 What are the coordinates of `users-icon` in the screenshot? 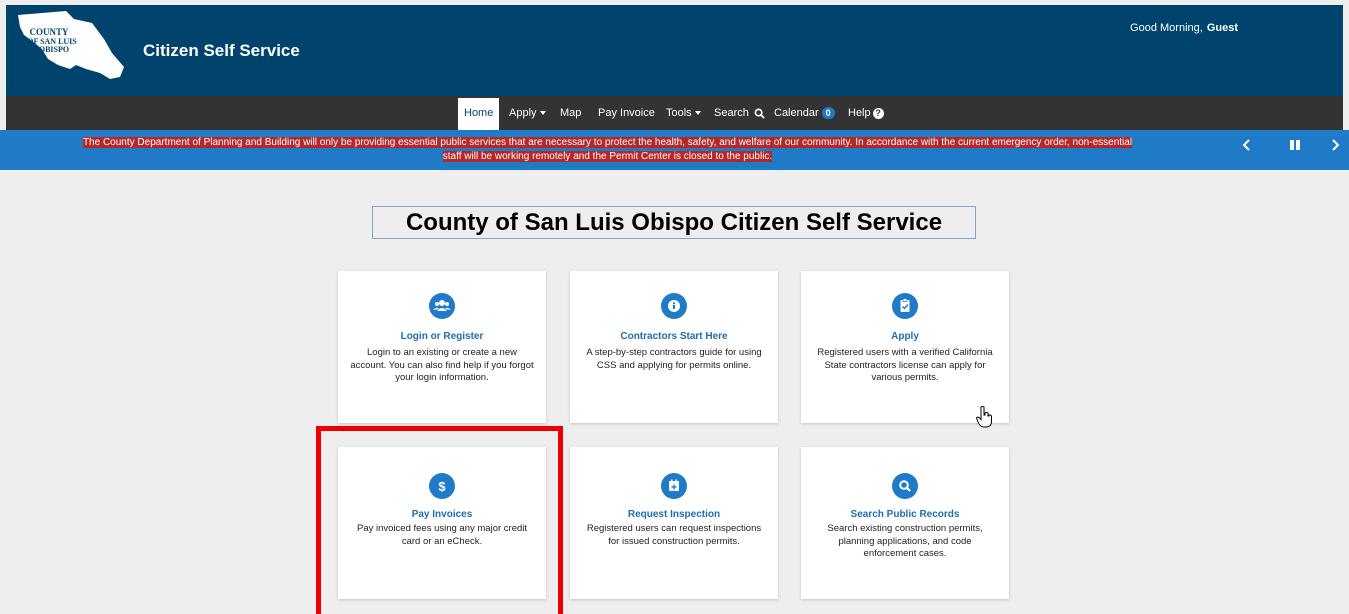 It's located at (442, 306).